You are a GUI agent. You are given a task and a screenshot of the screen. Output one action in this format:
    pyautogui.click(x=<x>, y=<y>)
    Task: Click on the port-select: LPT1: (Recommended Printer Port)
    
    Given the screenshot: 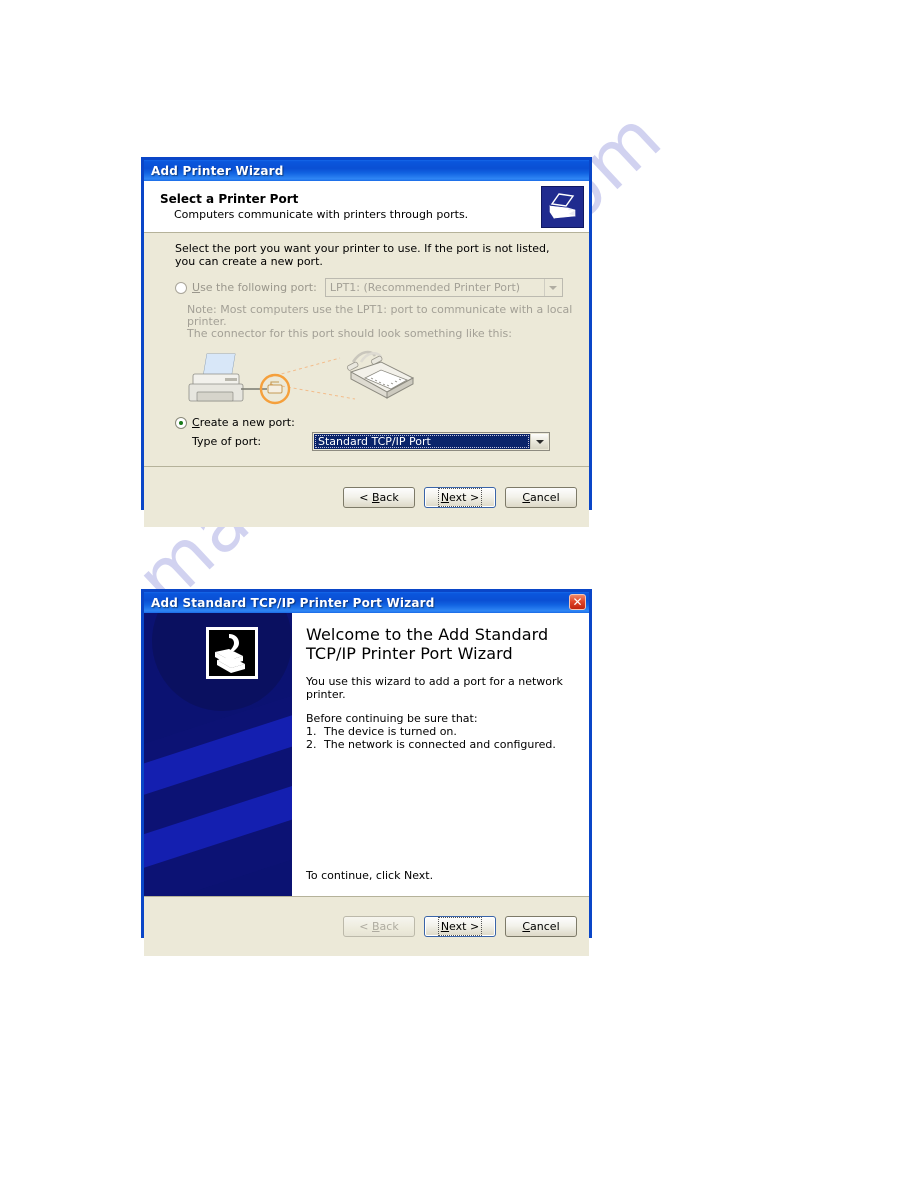 What is the action you would take?
    pyautogui.click(x=443, y=287)
    